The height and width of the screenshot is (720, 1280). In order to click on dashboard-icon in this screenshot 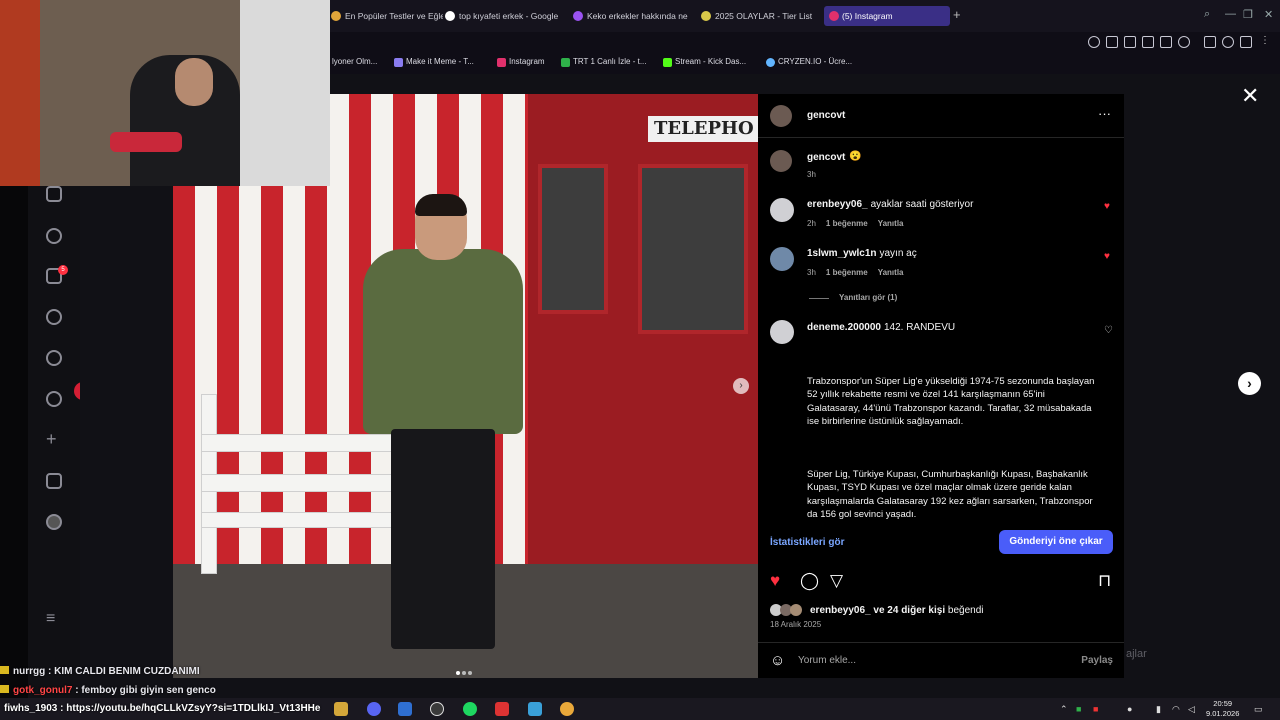, I will do `click(54, 481)`.